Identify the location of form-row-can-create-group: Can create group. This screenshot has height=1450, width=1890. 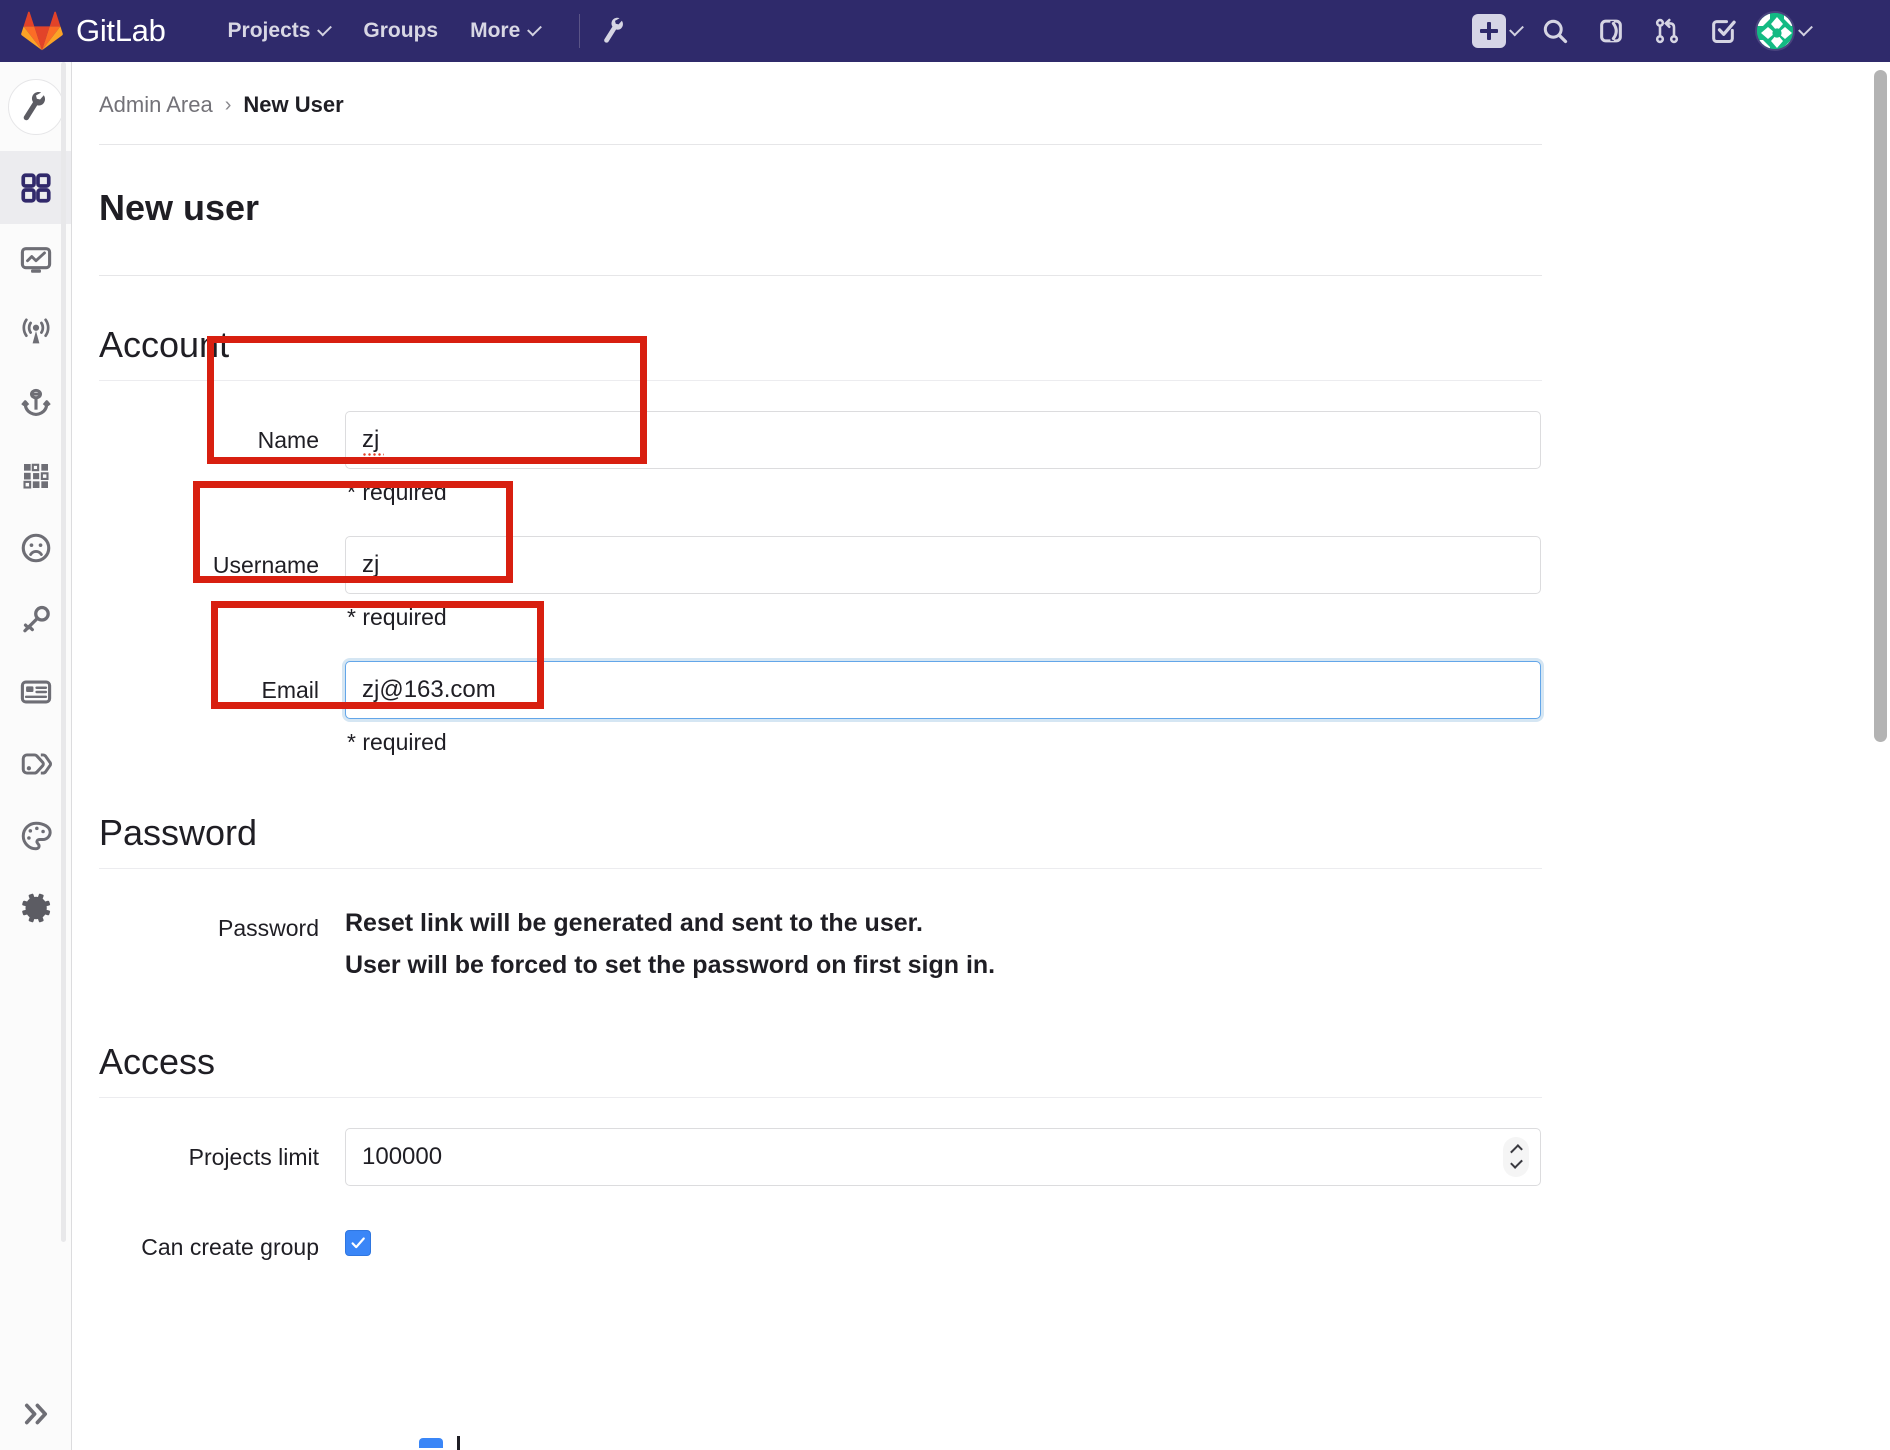
(820, 1241).